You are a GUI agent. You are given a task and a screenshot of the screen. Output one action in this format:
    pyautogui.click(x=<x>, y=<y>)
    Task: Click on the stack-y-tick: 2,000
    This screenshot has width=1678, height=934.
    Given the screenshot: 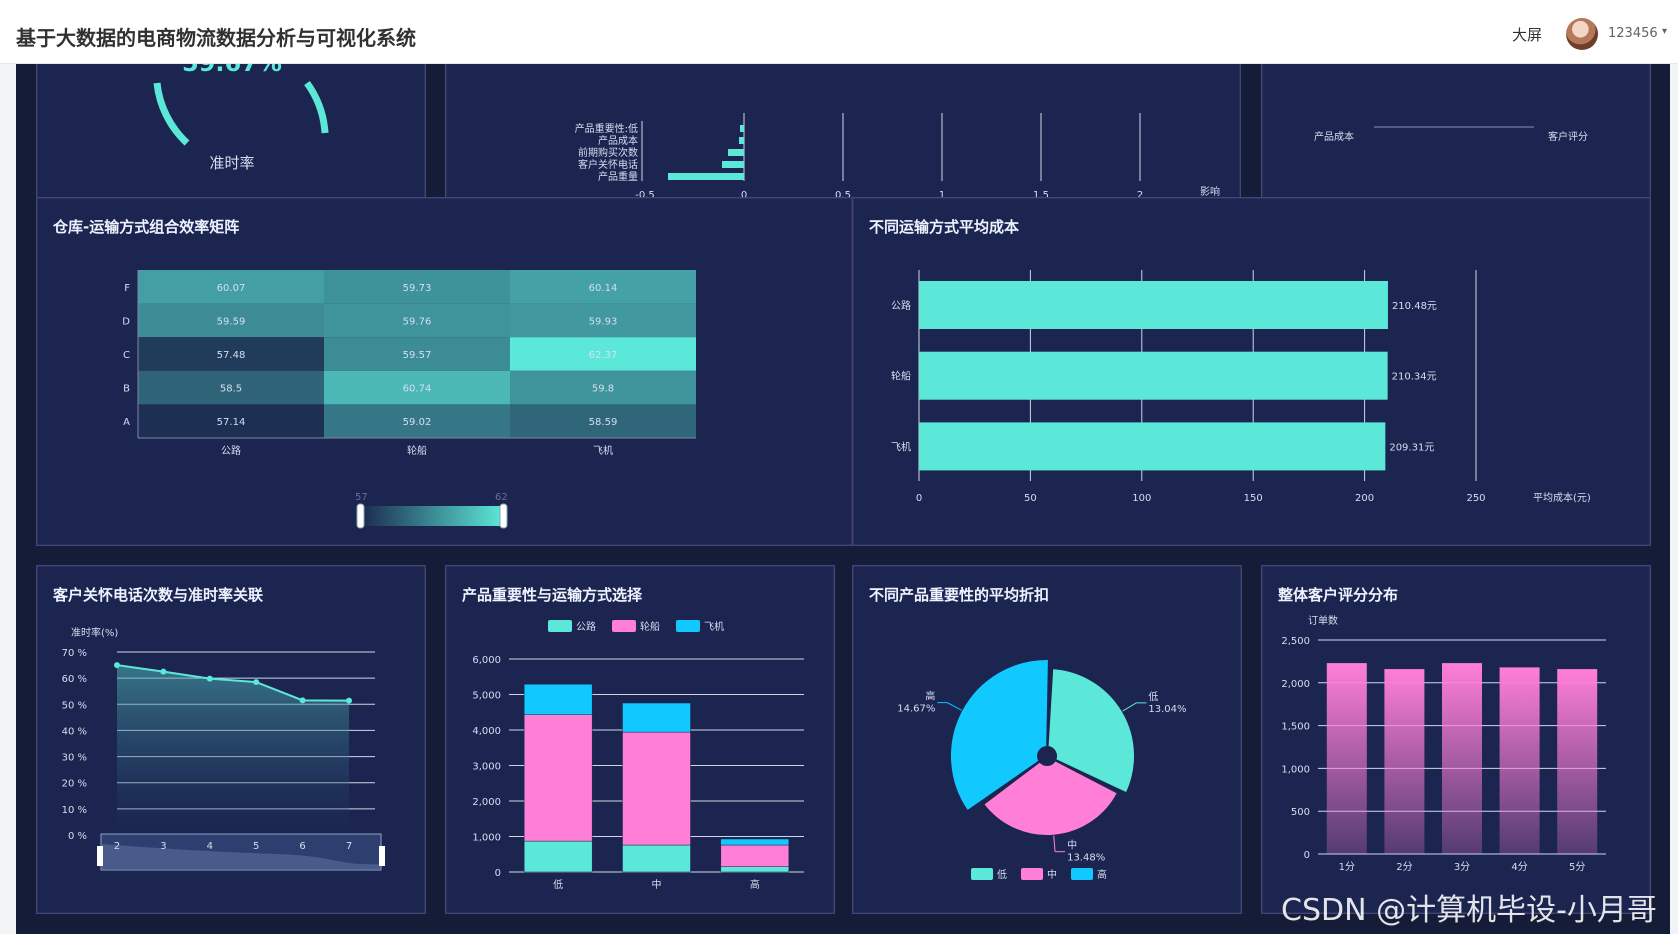 What is the action you would take?
    pyautogui.click(x=486, y=802)
    